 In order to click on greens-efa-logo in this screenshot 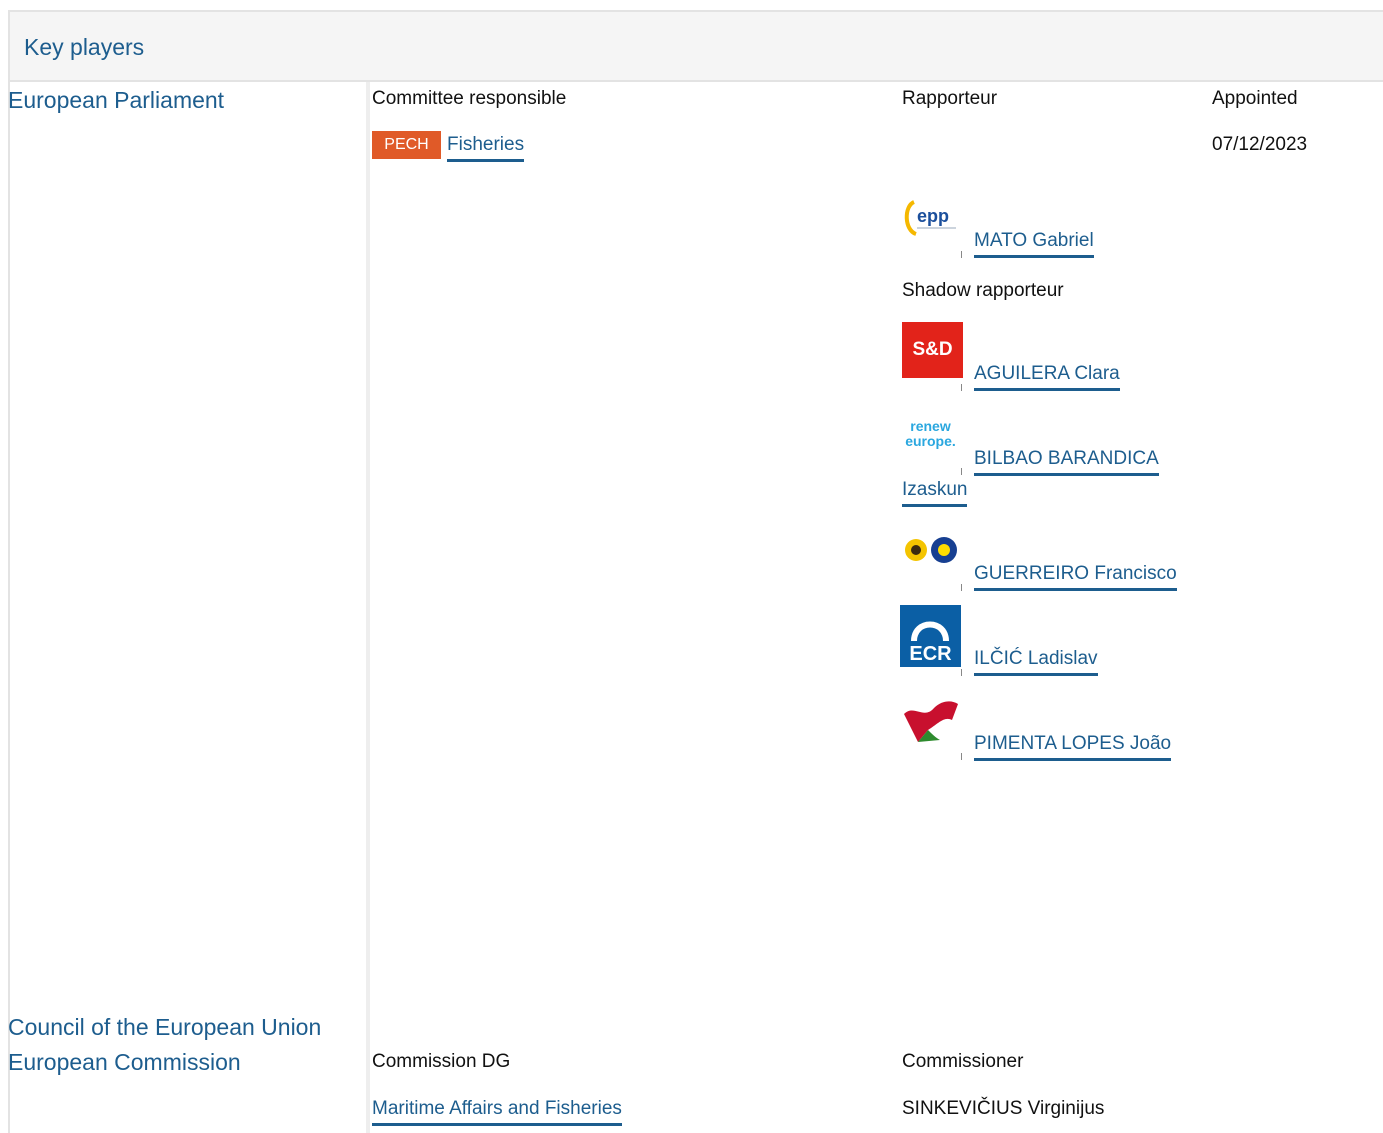, I will do `click(930, 547)`.